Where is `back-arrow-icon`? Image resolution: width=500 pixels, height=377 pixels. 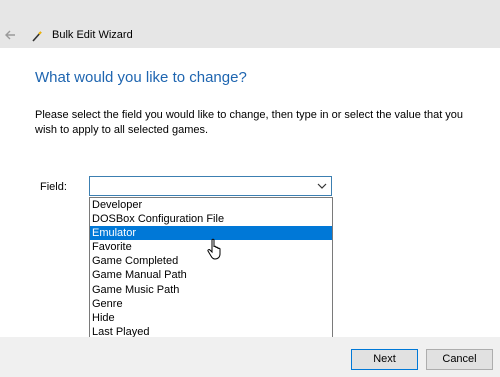
back-arrow-icon is located at coordinates (10, 35).